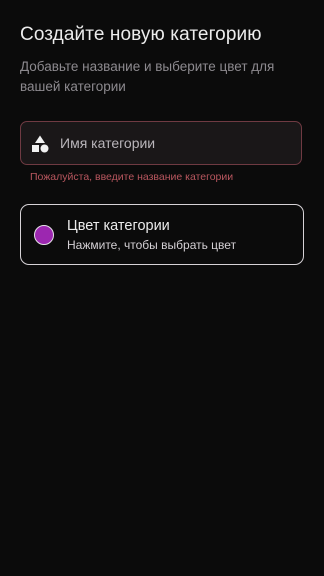  I want to click on shapes-icon, so click(40, 144).